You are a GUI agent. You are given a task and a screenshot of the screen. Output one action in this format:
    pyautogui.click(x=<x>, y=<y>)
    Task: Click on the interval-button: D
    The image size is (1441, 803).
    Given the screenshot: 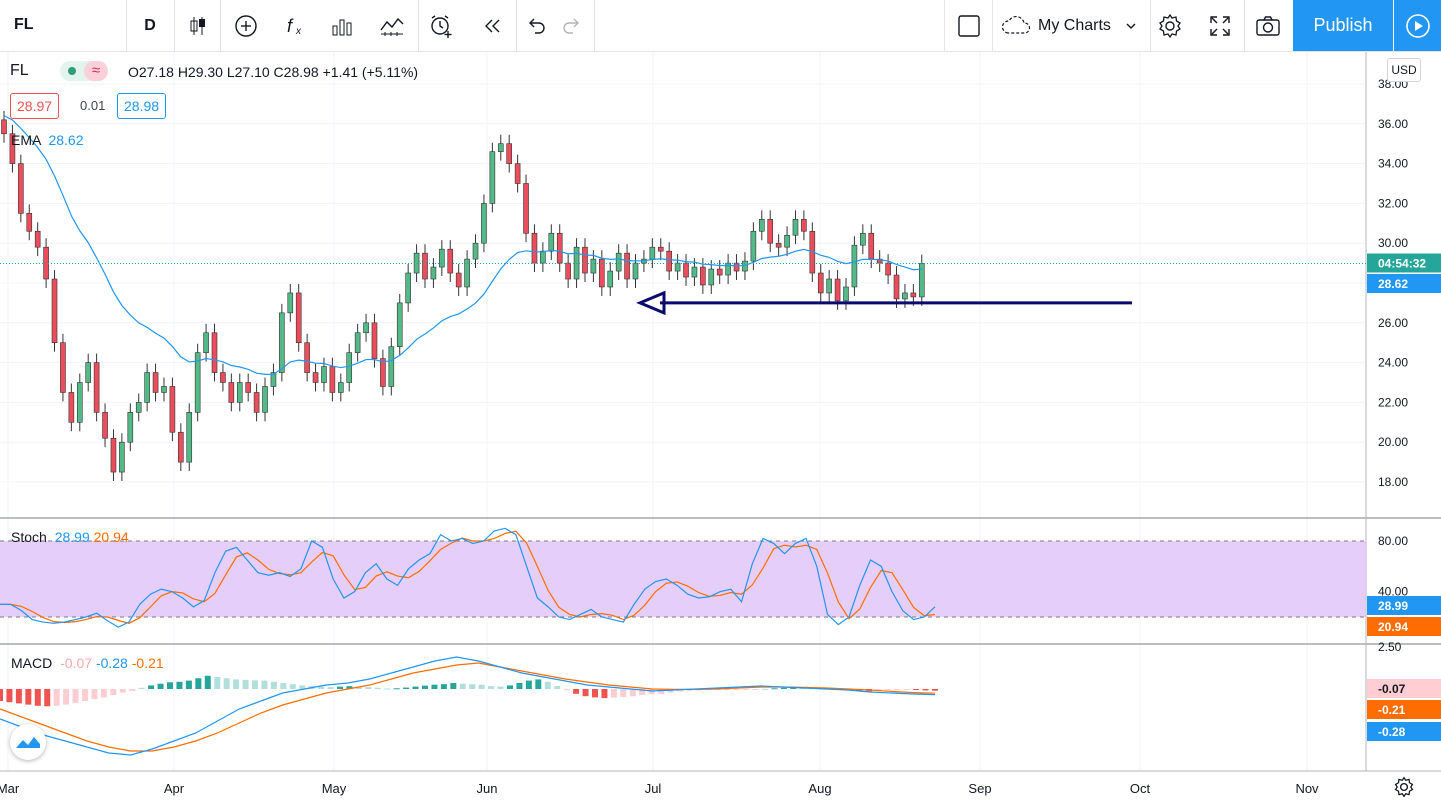 What is the action you would take?
    pyautogui.click(x=150, y=26)
    